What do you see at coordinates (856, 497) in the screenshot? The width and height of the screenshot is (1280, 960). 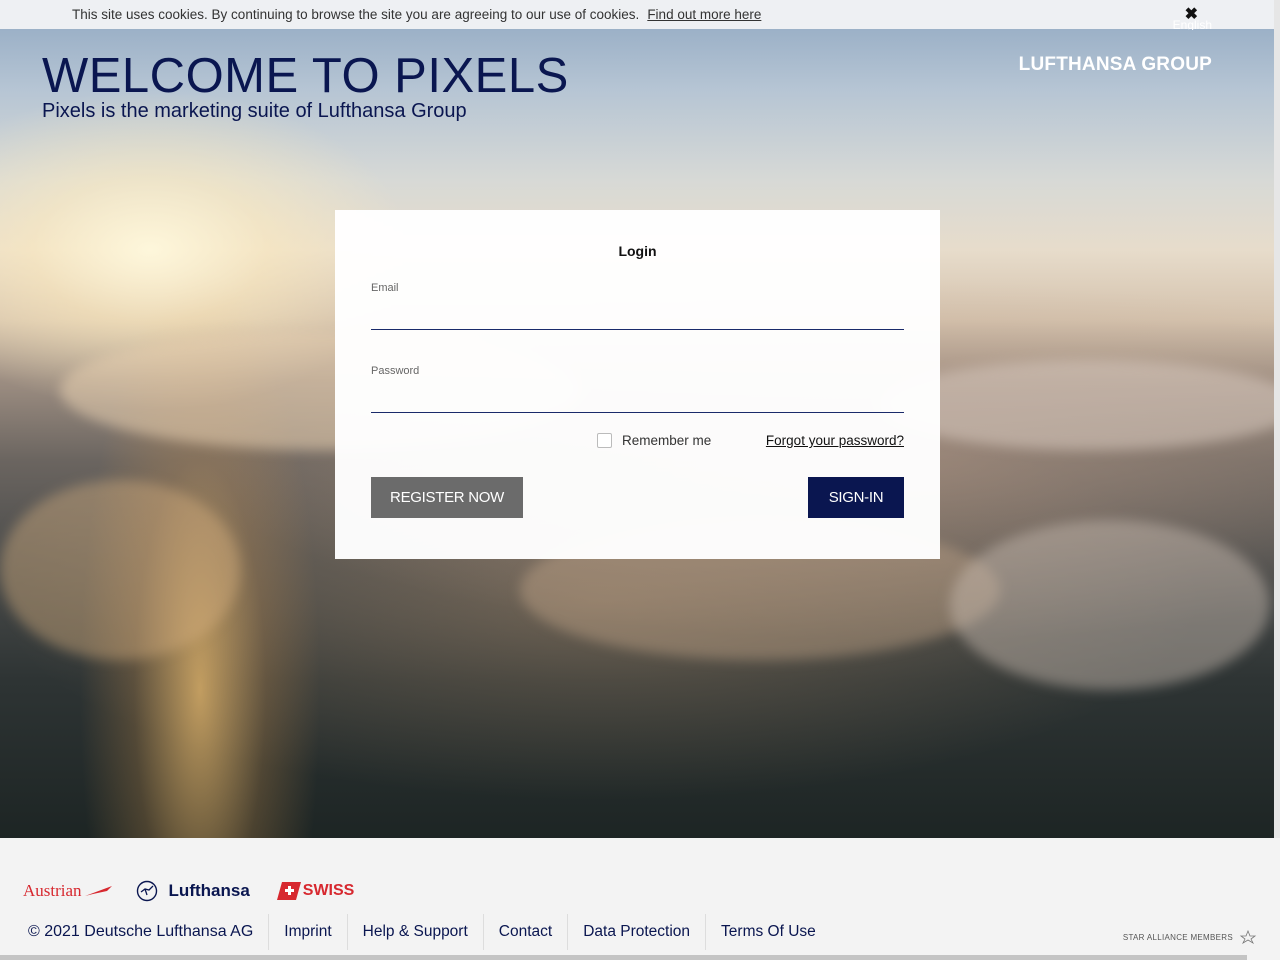 I see `sign-in-button: SIGN-IN` at bounding box center [856, 497].